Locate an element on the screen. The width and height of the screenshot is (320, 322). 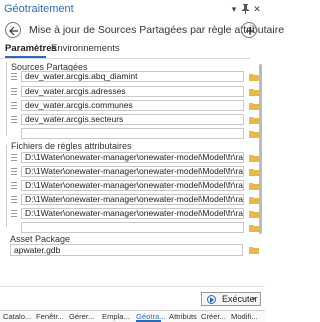
scrollbar-thumb is located at coordinates (260, 149).